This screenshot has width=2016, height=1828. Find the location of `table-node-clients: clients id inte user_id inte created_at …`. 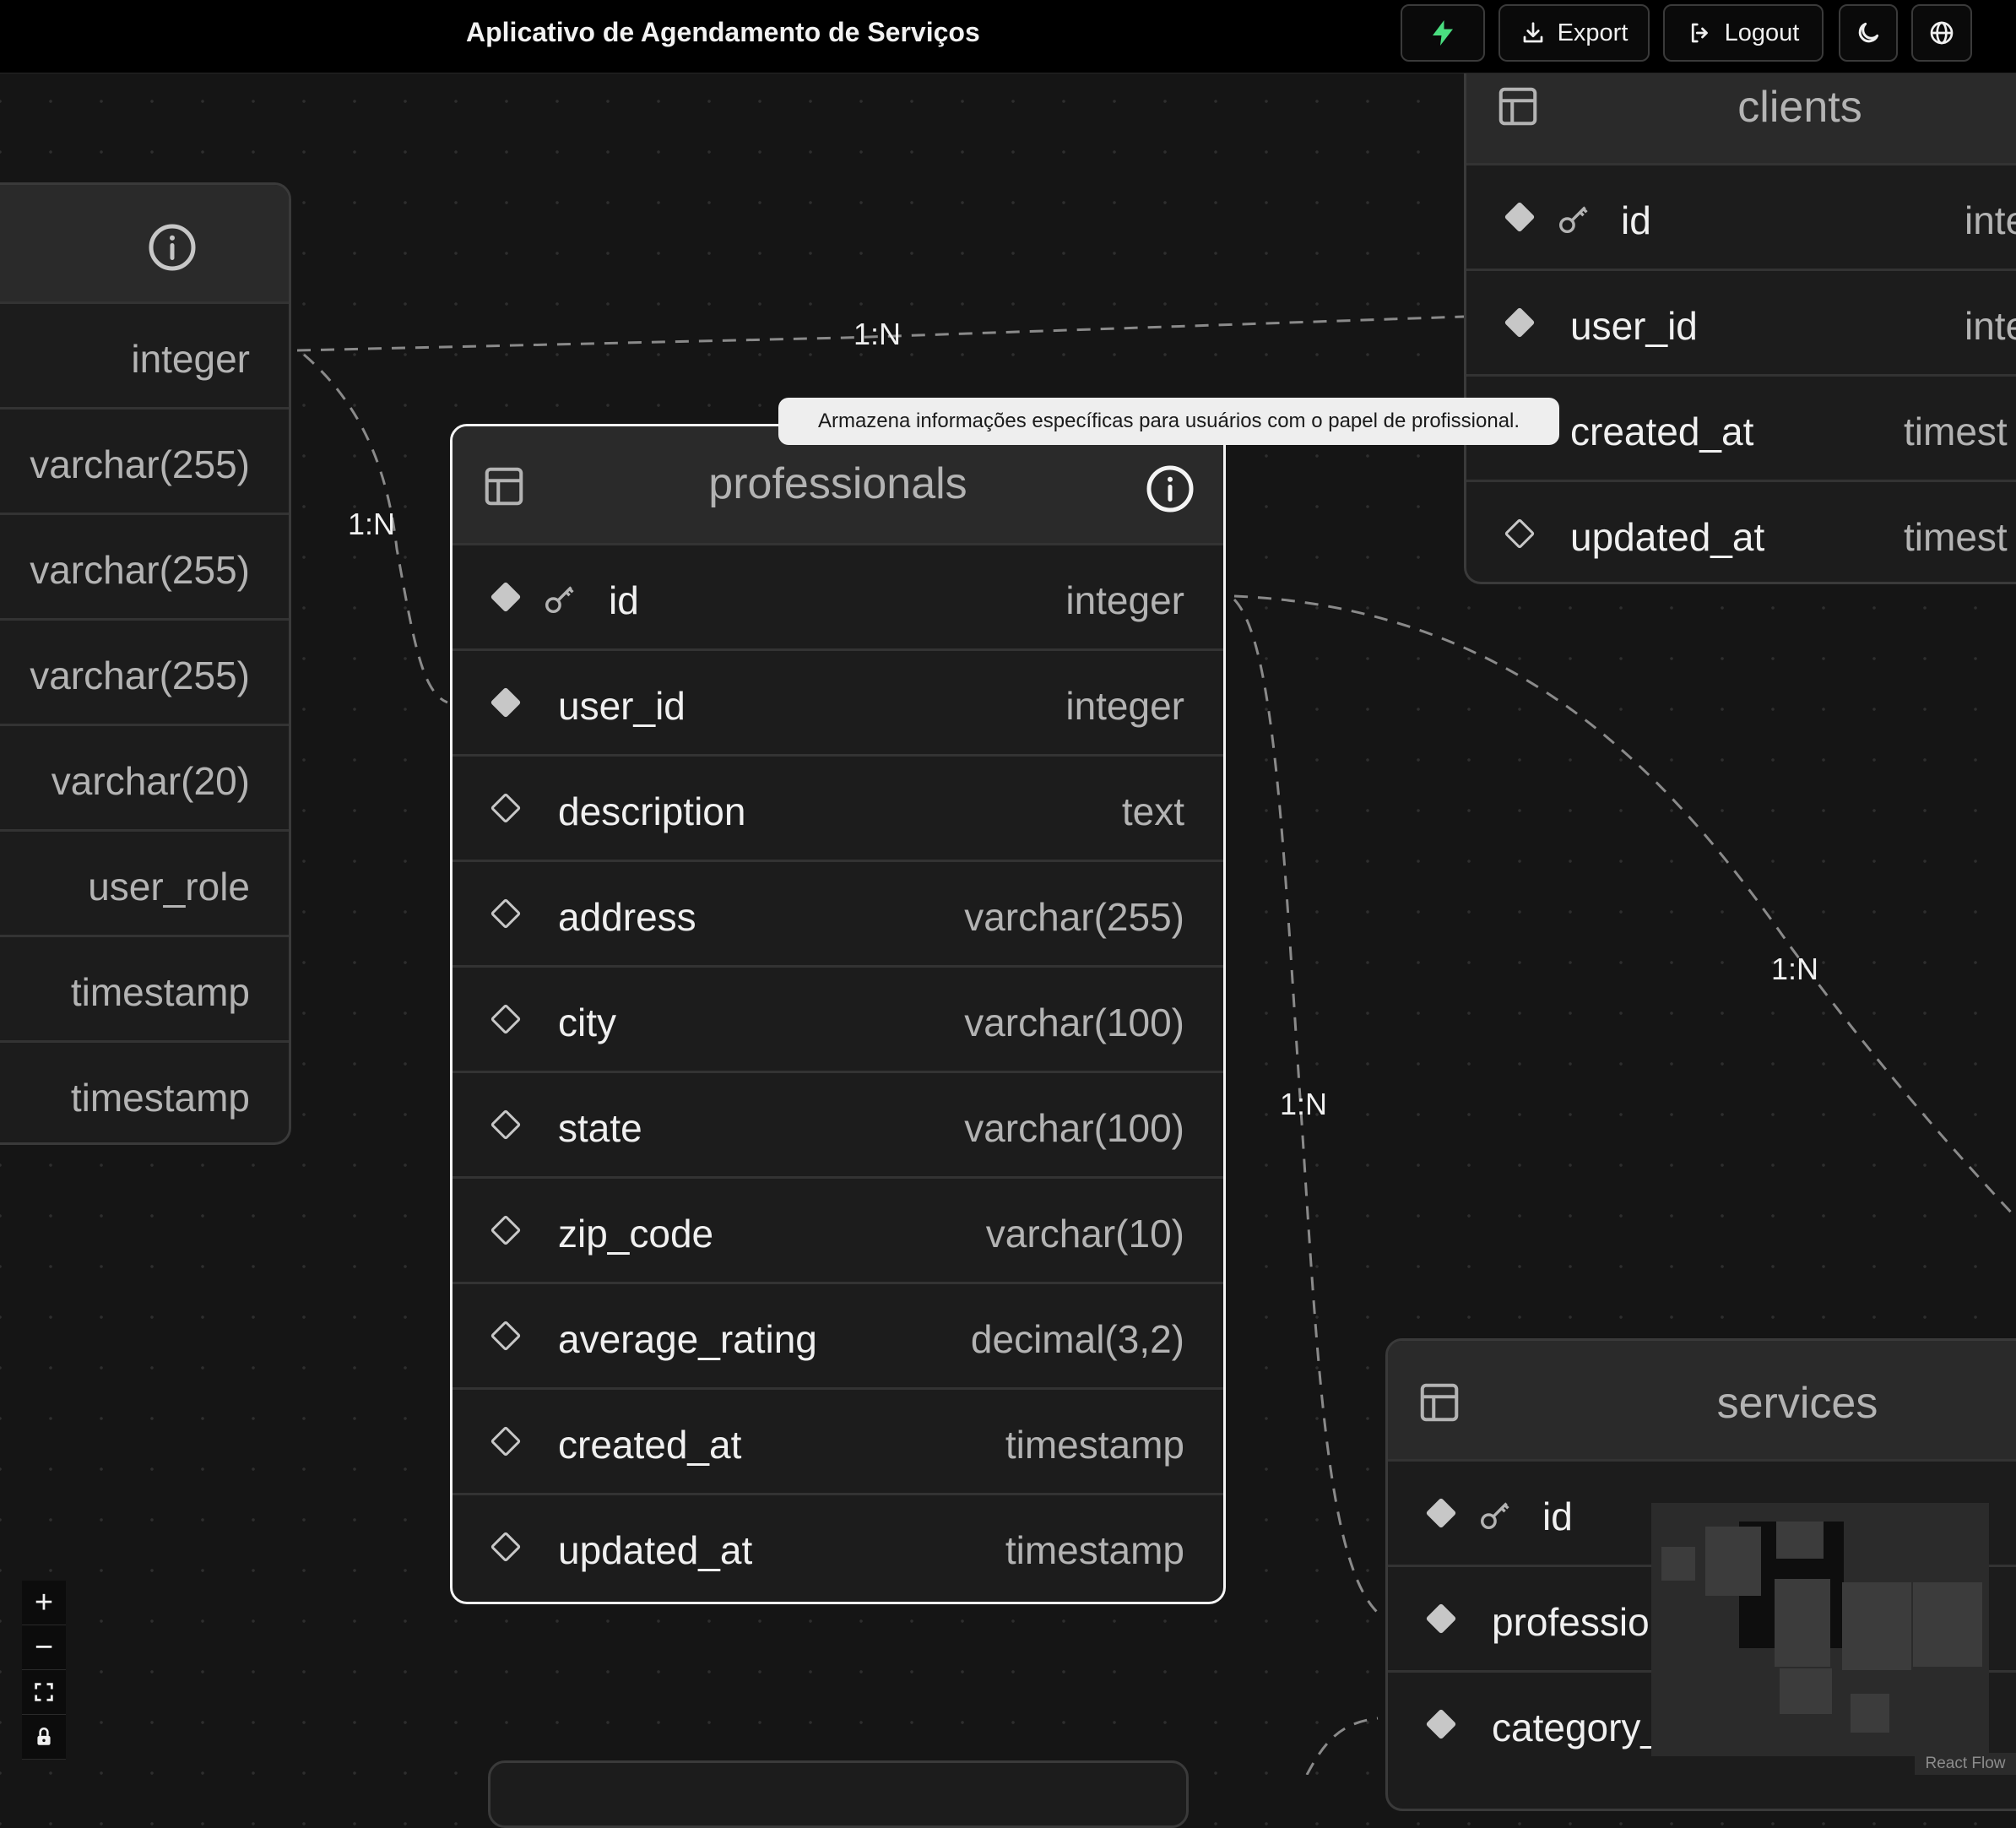

table-node-clients: clients id inte user_id inte created_at … is located at coordinates (1740, 313).